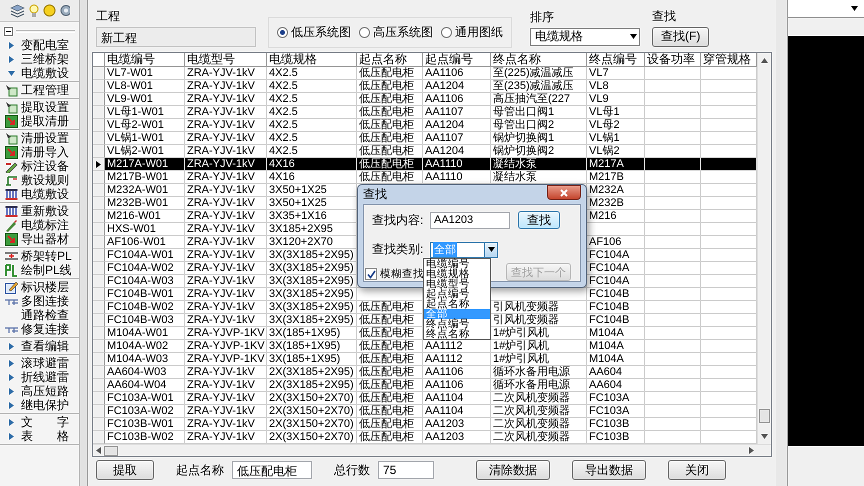 The image size is (864, 486). Describe the element at coordinates (425, 125) in the screenshot. I see `table-row: VL母2-W01 ZRA-YJV-1kV 4X2.5 低压配电柜 AA1204 母管出口阀2 VL母2` at that location.